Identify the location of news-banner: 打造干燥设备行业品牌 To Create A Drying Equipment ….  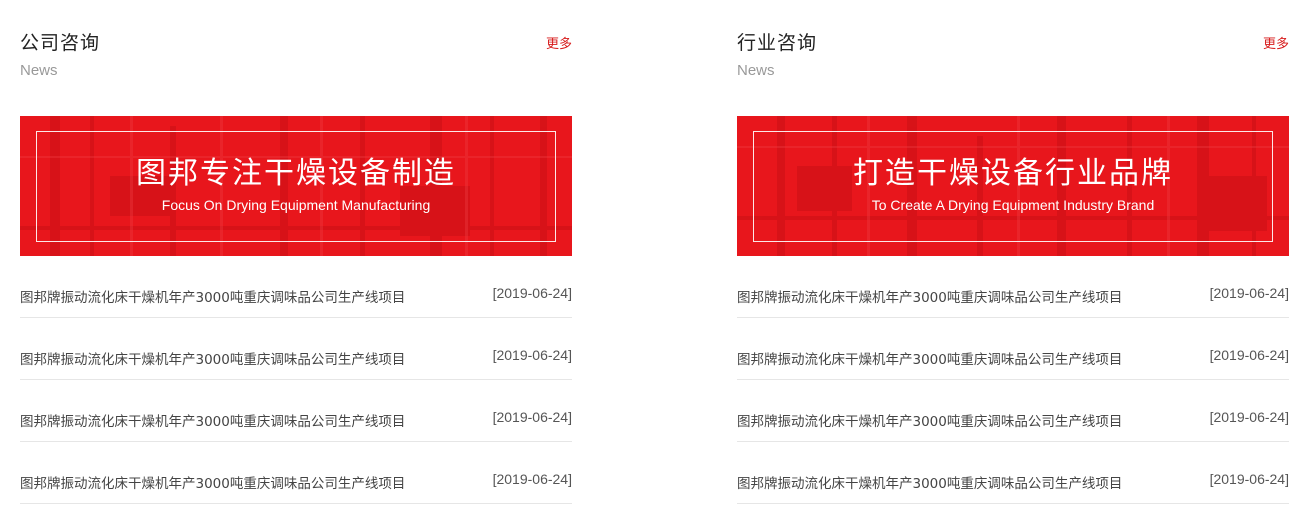
(1013, 186).